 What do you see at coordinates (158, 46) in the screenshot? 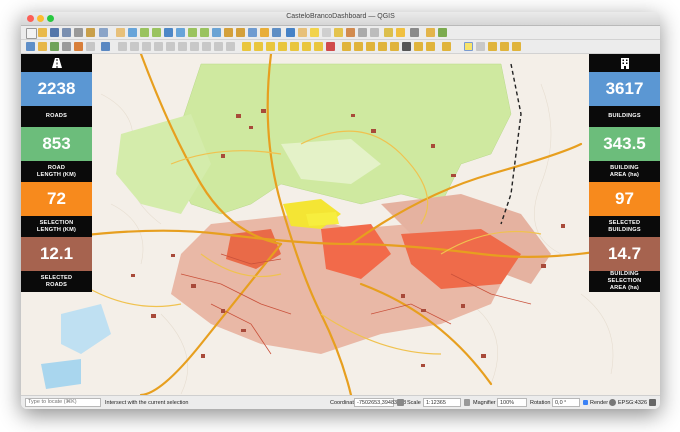
I see `vertex-tool-icon` at bounding box center [158, 46].